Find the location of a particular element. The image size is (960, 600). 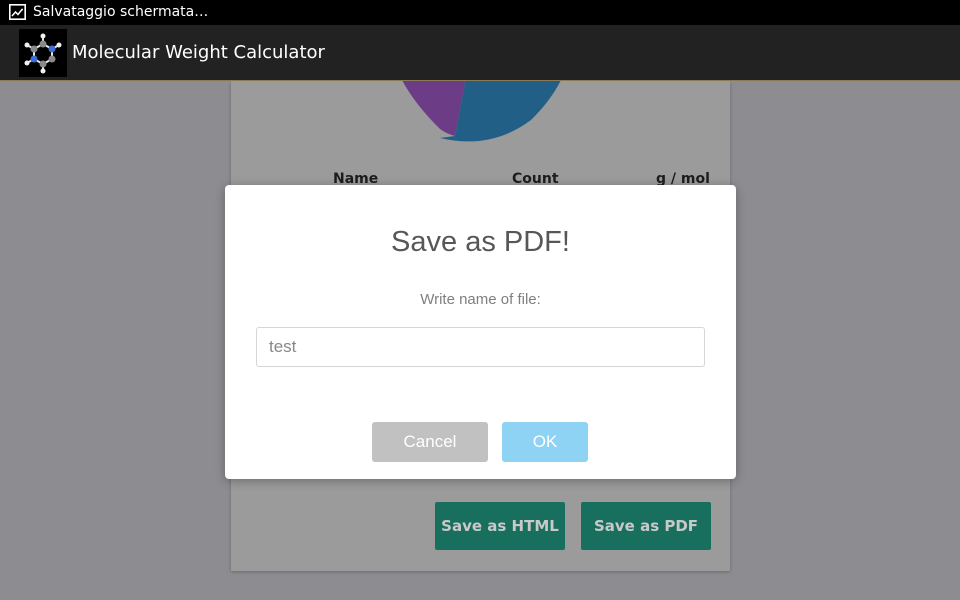

composition-pie-chart is located at coordinates (481, 111).